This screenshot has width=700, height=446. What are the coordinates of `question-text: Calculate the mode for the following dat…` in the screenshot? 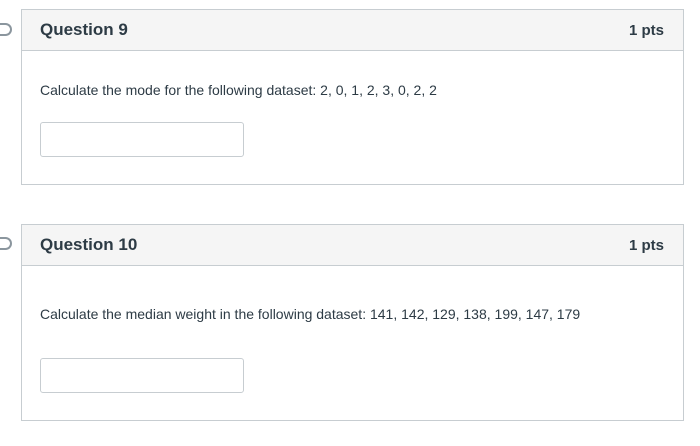 It's located at (238, 90).